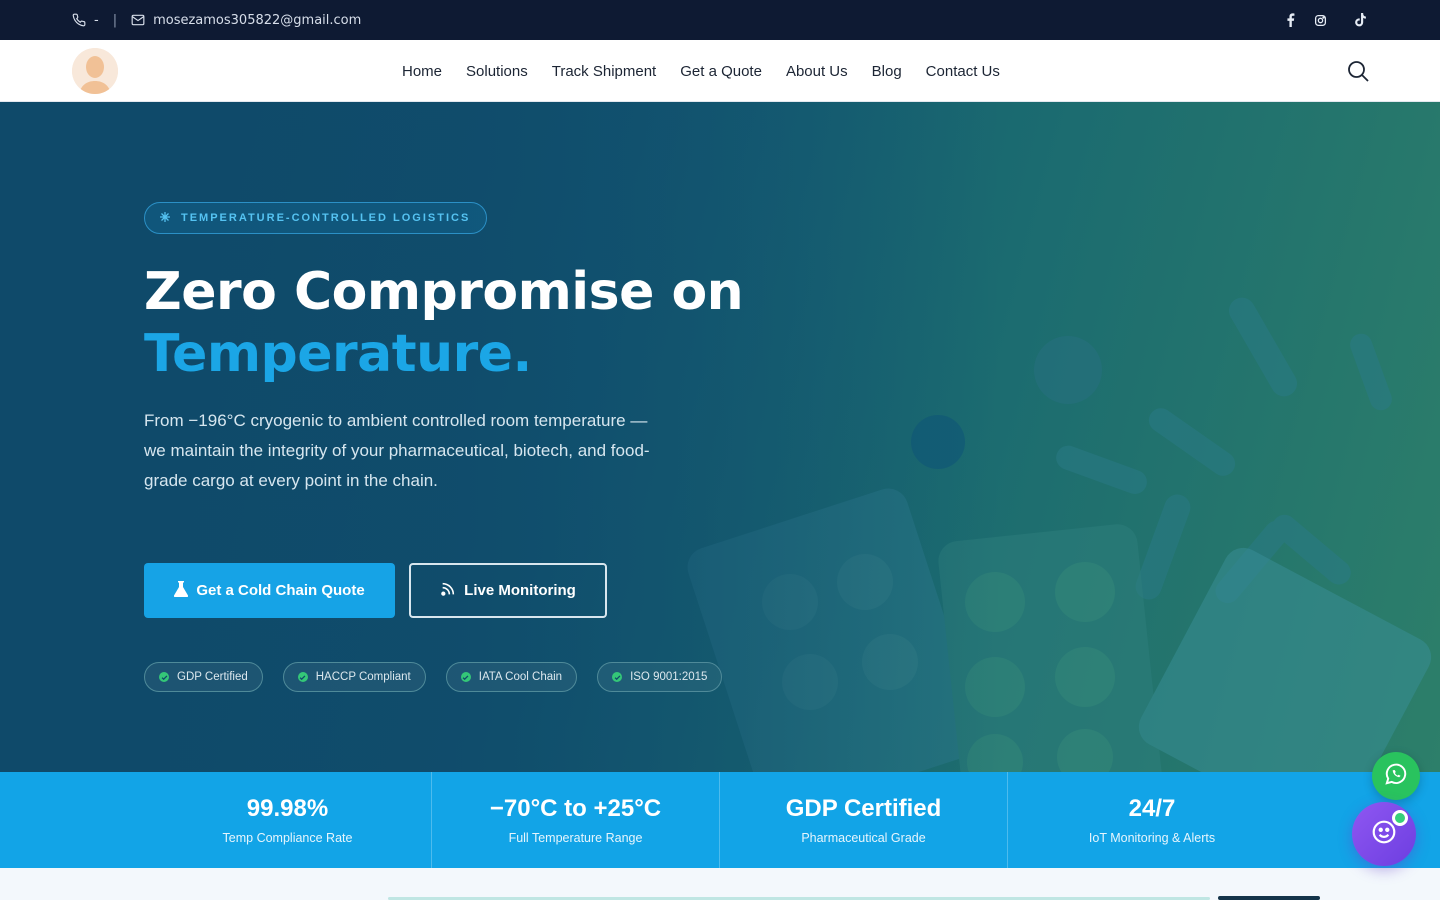  Describe the element at coordinates (280, 590) in the screenshot. I see `primary-cta-label: Get a Cold Chain Quote` at that location.